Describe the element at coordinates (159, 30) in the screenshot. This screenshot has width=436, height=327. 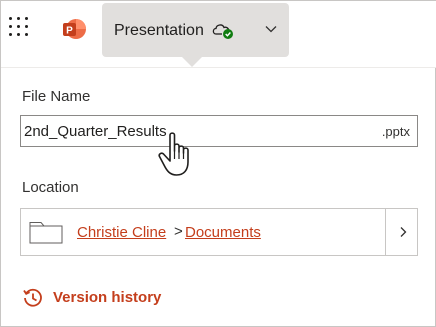
I see `document-title: Presentation` at that location.